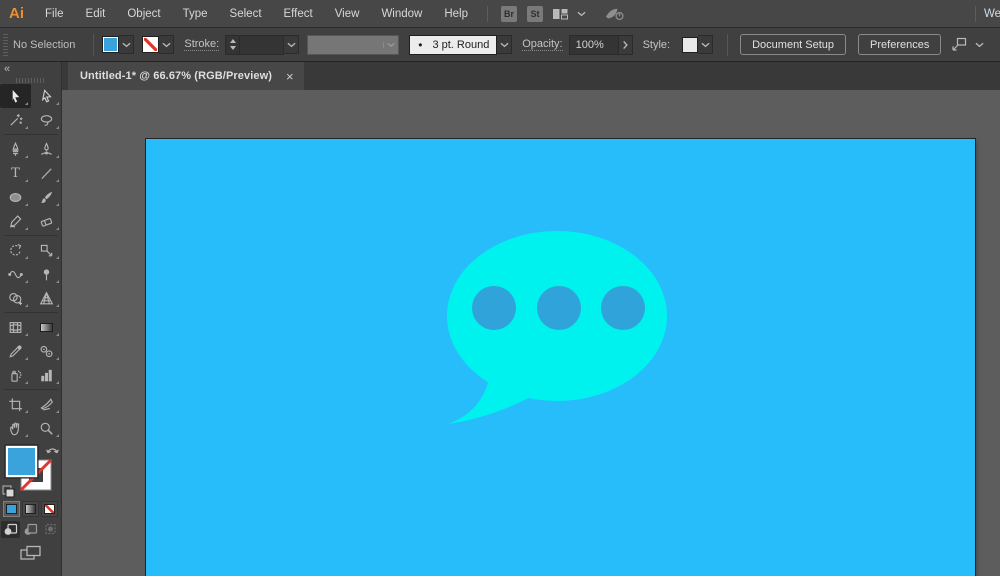 The height and width of the screenshot is (576, 1000). What do you see at coordinates (975, 13) in the screenshot?
I see `menubar-divider` at bounding box center [975, 13].